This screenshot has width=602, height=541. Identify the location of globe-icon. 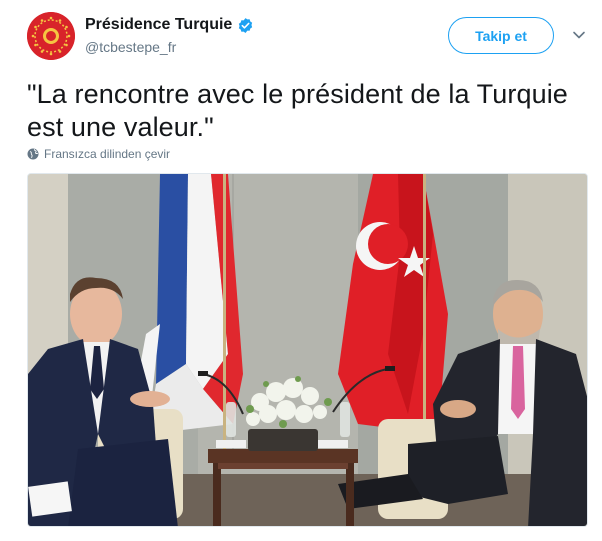
(33, 154).